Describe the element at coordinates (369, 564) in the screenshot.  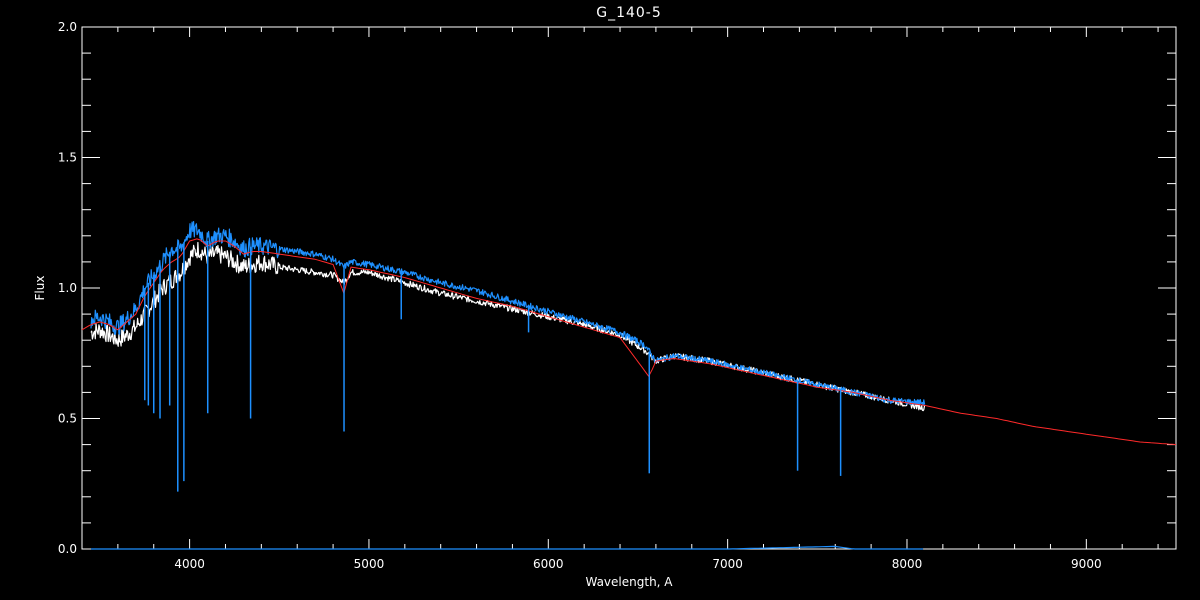
I see `x-tick-label: 5000` at that location.